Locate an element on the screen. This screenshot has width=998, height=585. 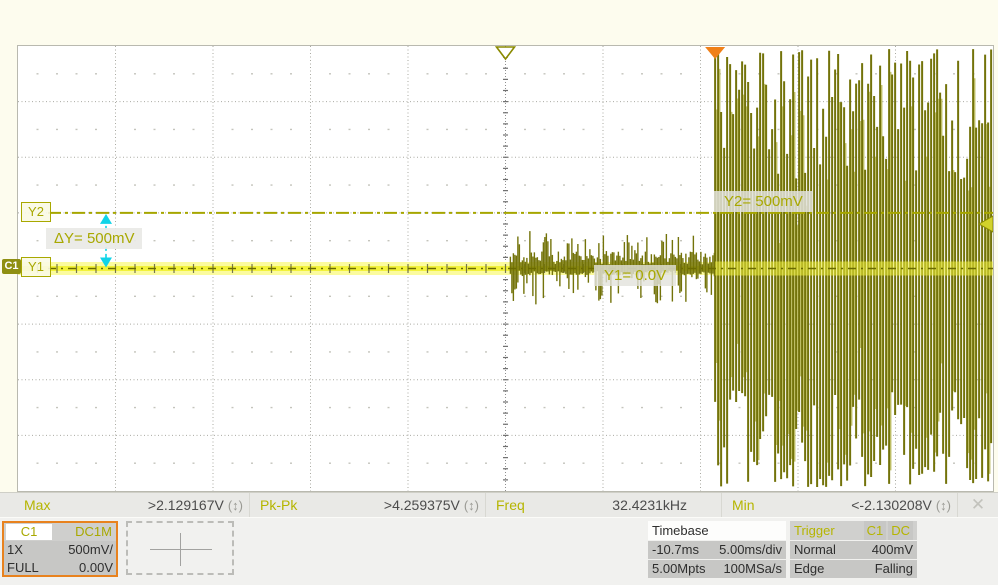
measurement-value: <-2.130208V is located at coordinates (891, 505).